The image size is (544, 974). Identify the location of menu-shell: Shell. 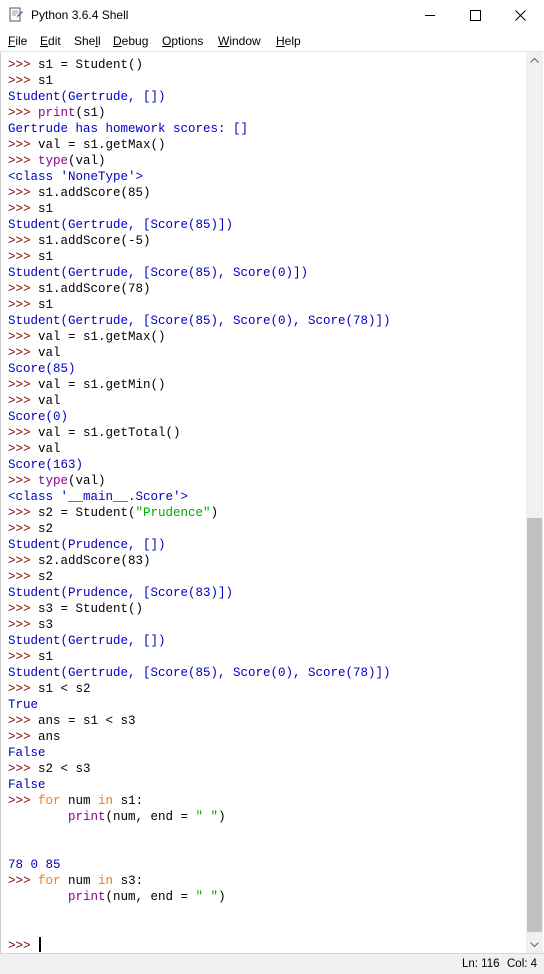
(87, 41).